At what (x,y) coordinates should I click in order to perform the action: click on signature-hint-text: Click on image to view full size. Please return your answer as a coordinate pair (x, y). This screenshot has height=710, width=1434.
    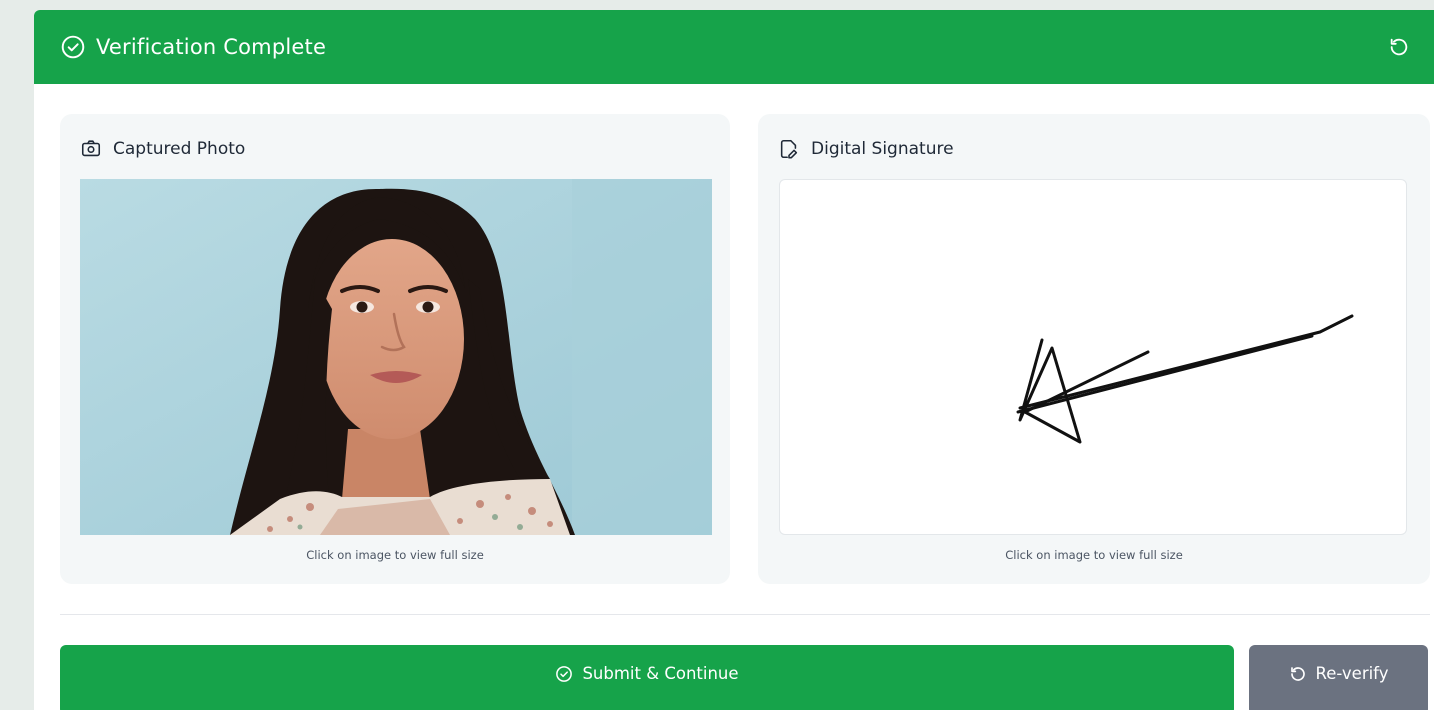
    Looking at the image, I should click on (1094, 555).